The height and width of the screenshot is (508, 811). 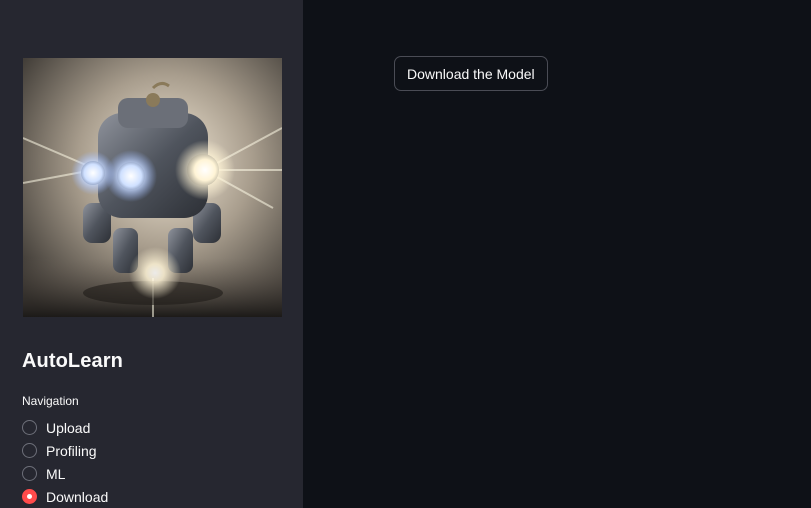 I want to click on nav-option-label: Upload, so click(x=68, y=427).